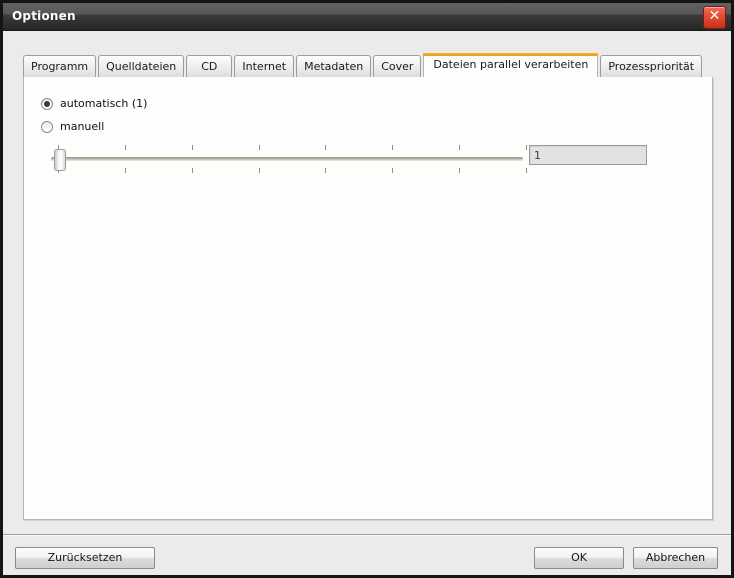 This screenshot has height=578, width=734. I want to click on window-title: Optionen, so click(44, 16).